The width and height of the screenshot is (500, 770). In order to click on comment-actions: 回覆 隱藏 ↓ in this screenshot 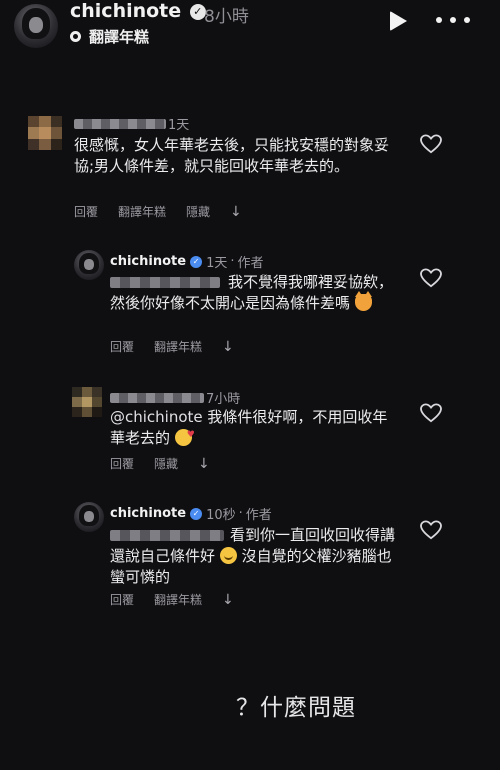, I will do `click(160, 463)`.